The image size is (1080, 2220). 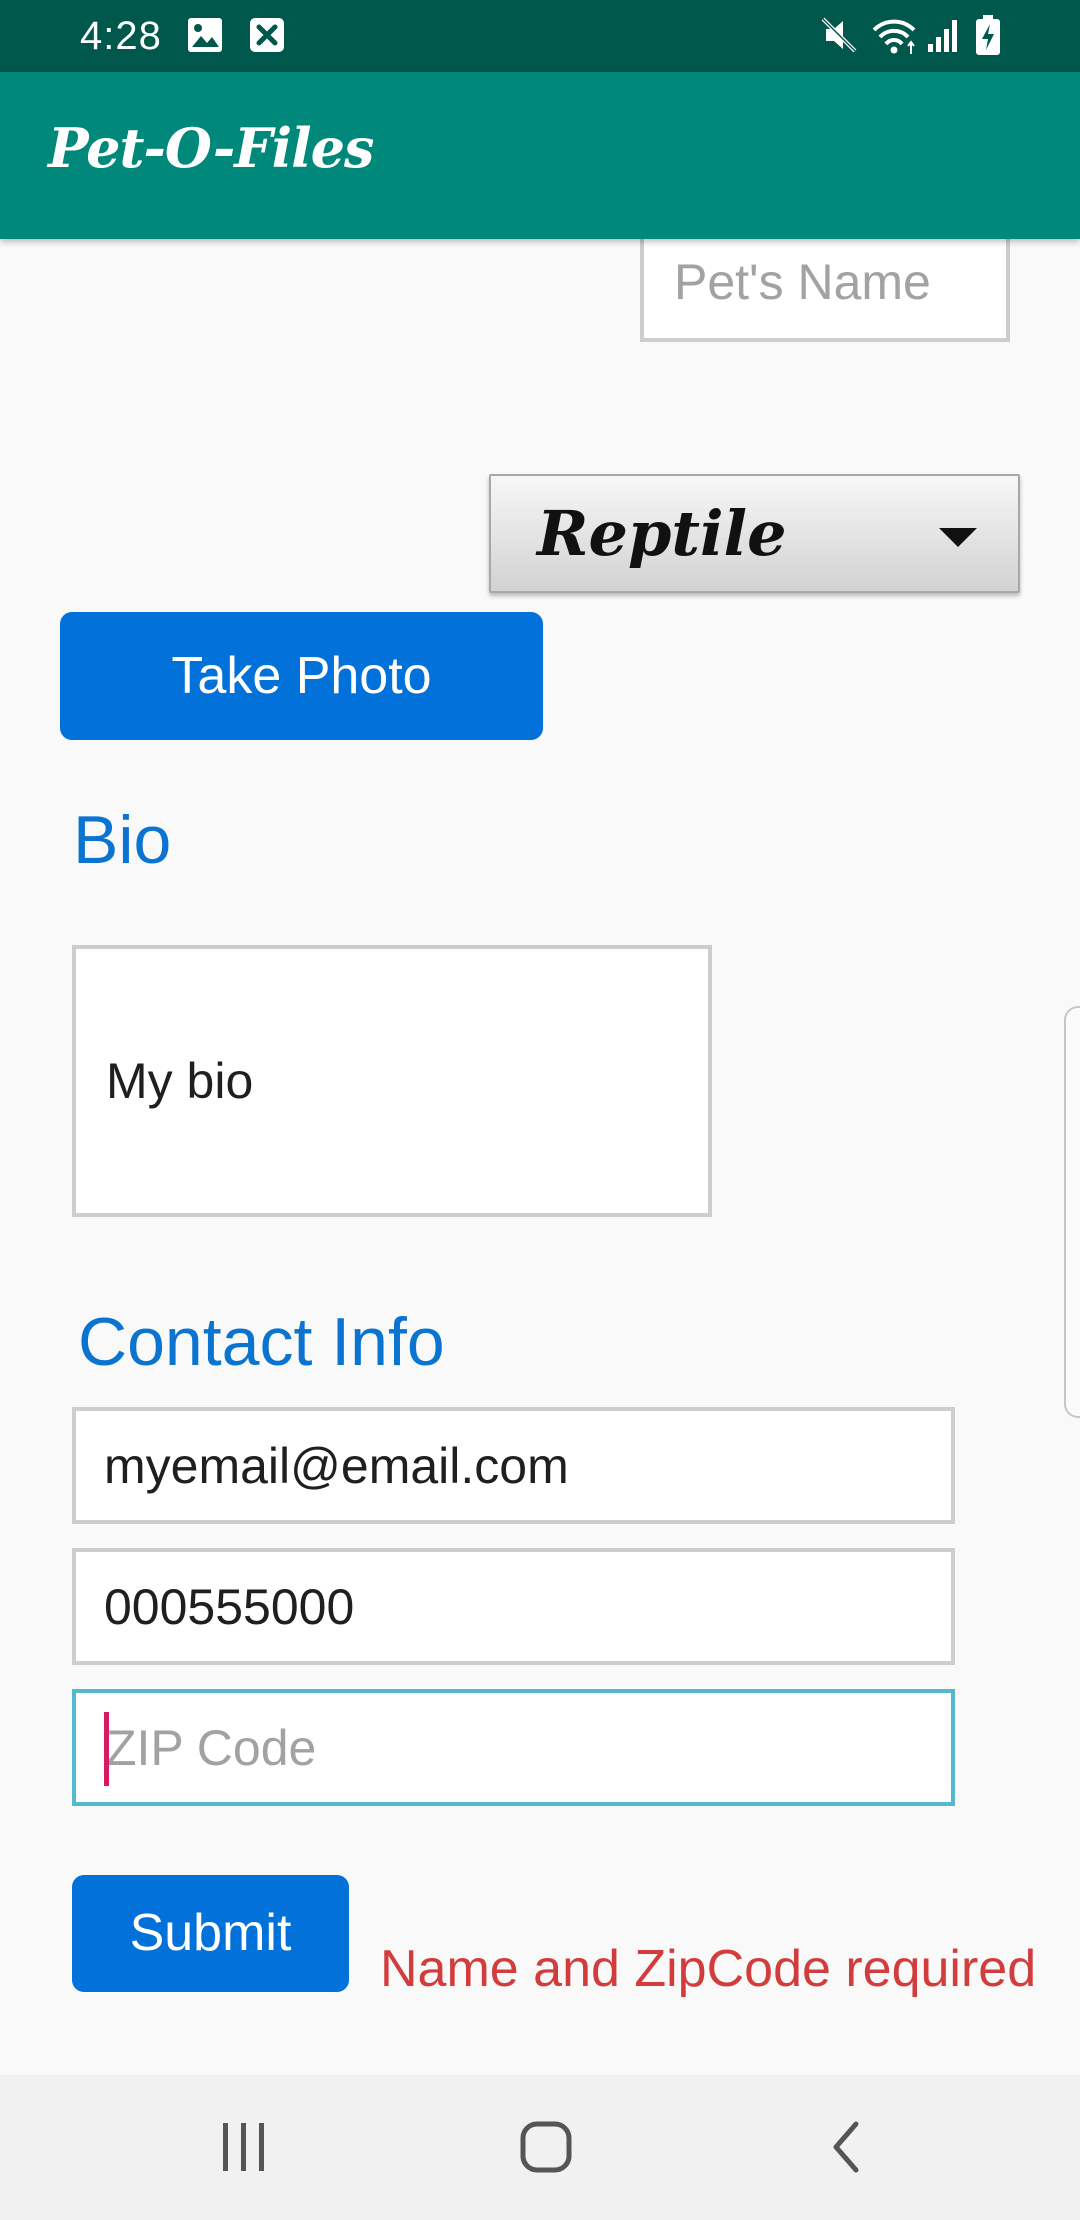 I want to click on pet-name-placeholder: Pet's Name, so click(x=802, y=281).